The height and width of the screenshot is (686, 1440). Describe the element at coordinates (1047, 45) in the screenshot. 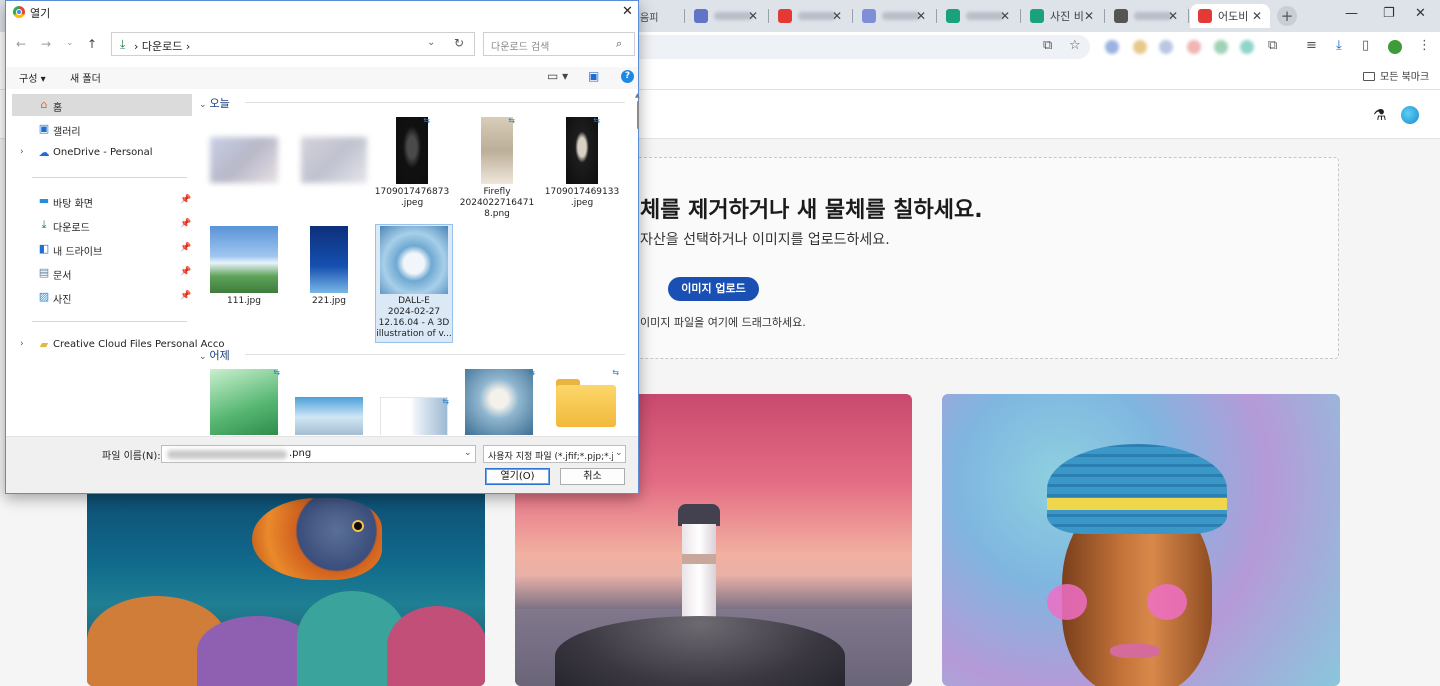

I see `translate-icon: ⧉` at that location.